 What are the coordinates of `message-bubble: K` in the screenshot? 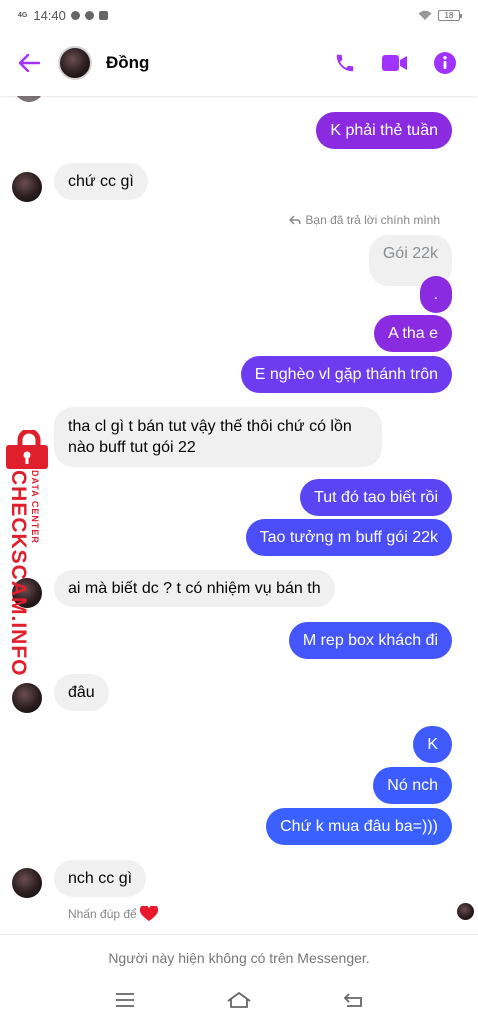 It's located at (432, 744).